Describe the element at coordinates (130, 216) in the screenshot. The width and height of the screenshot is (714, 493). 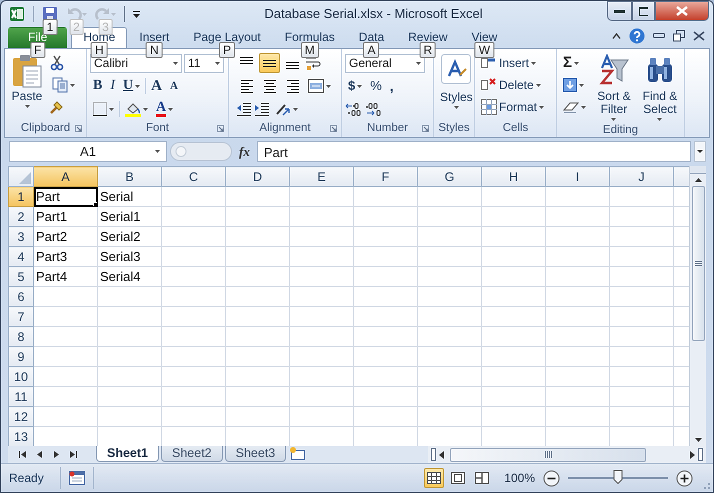
I see `table-cell: Serial1` at that location.